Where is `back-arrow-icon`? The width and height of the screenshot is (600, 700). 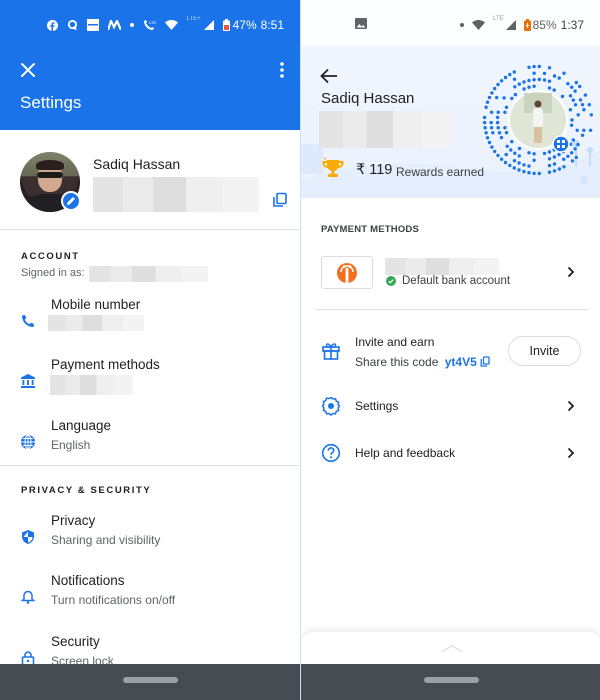 back-arrow-icon is located at coordinates (329, 76).